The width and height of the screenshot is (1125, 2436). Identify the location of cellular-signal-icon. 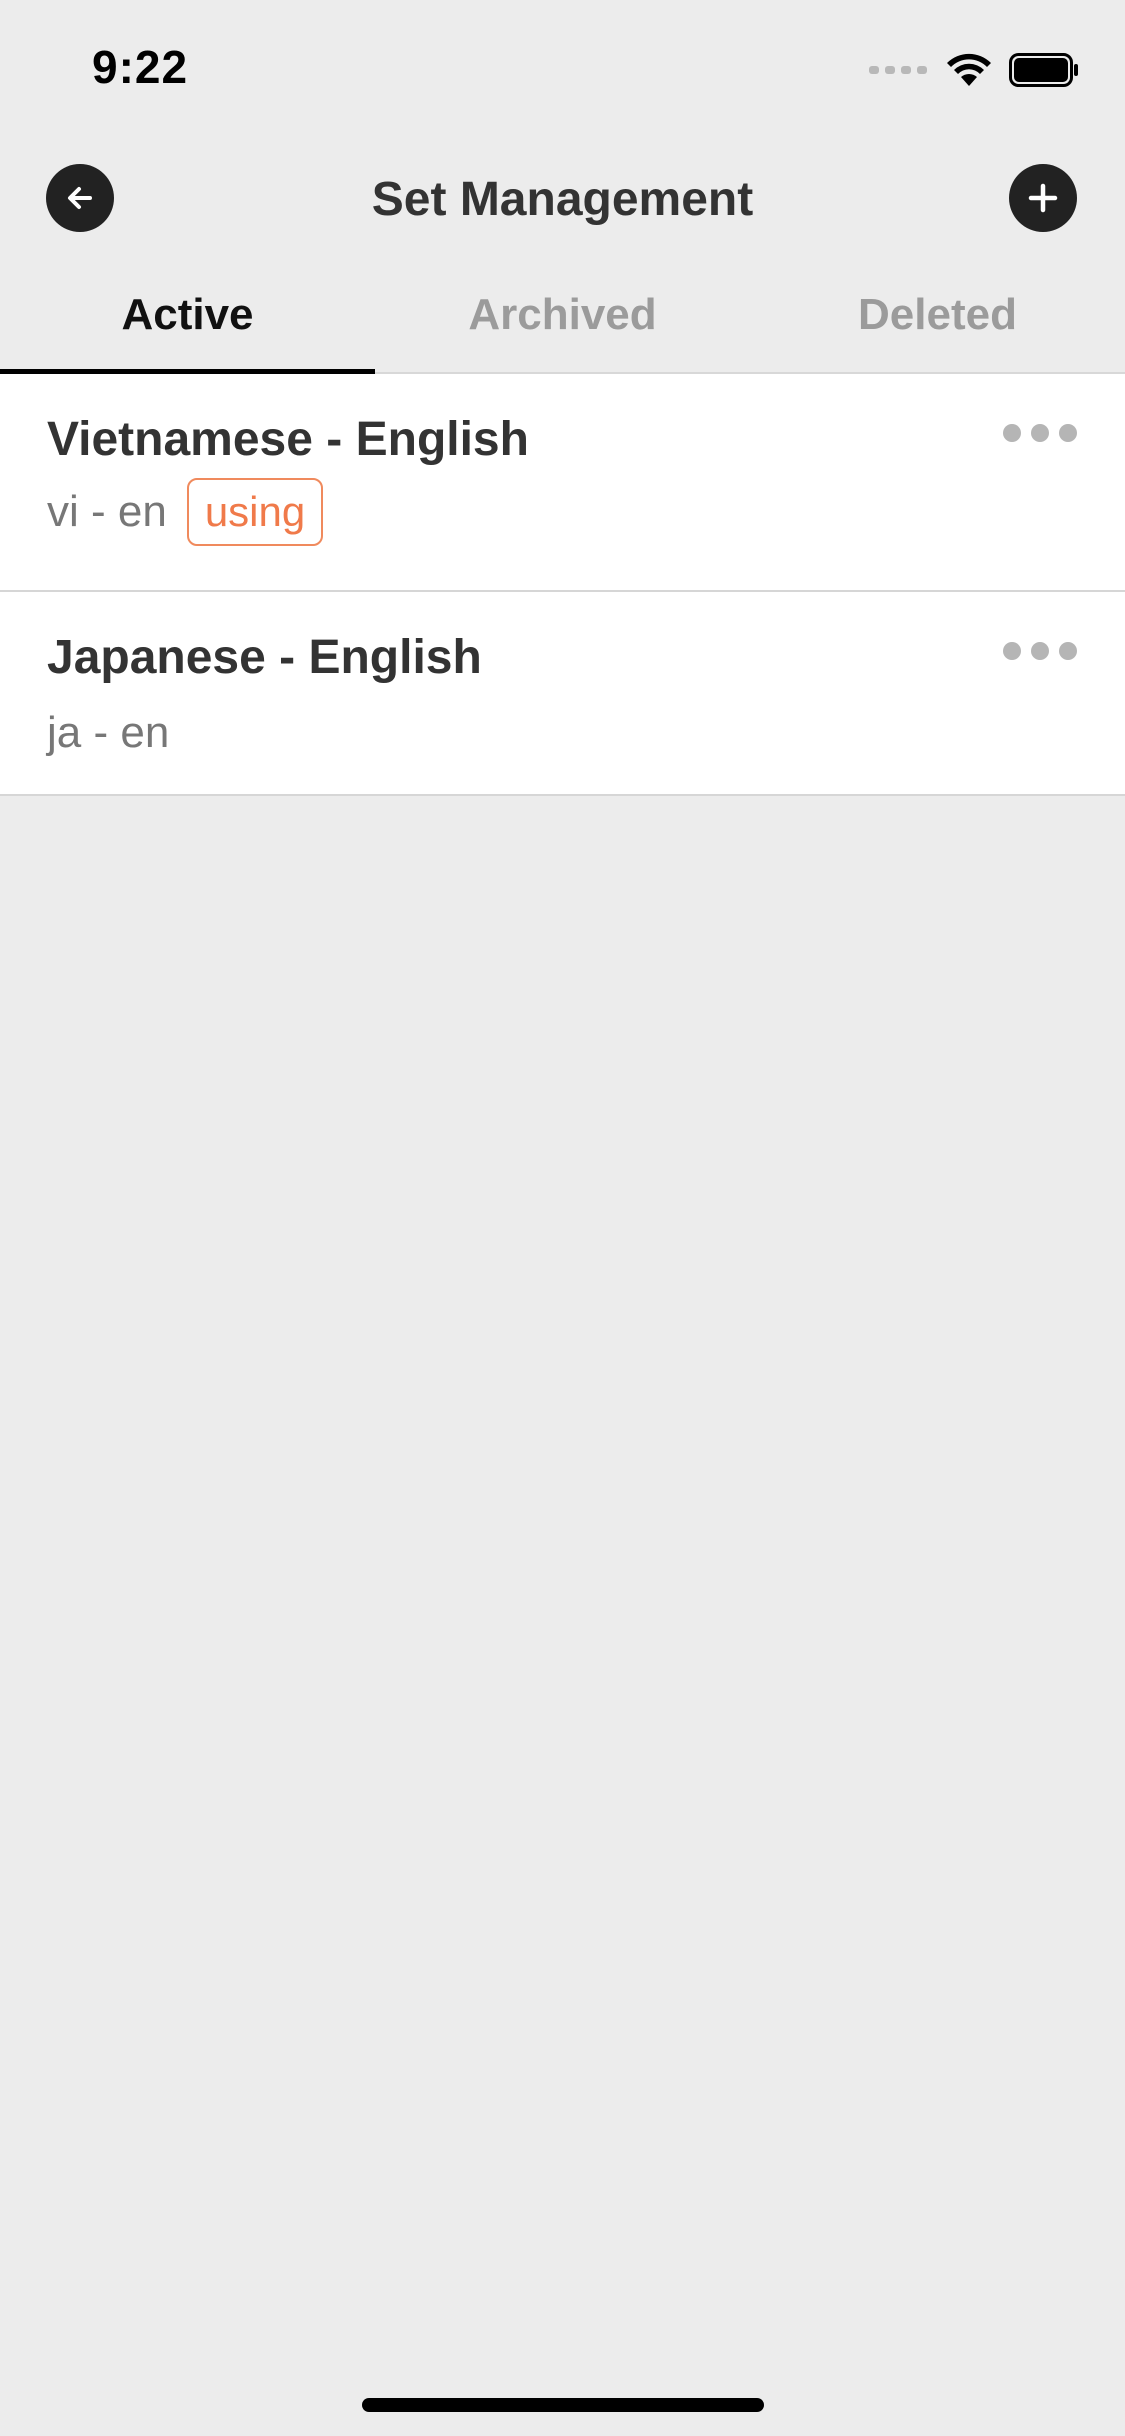
(898, 70).